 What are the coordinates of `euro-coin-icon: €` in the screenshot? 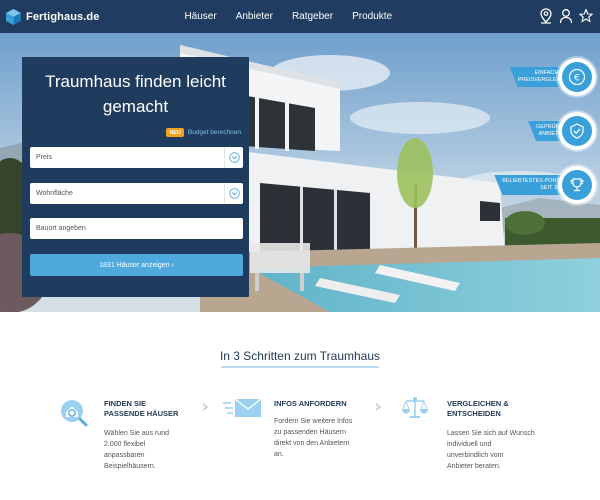 It's located at (577, 77).